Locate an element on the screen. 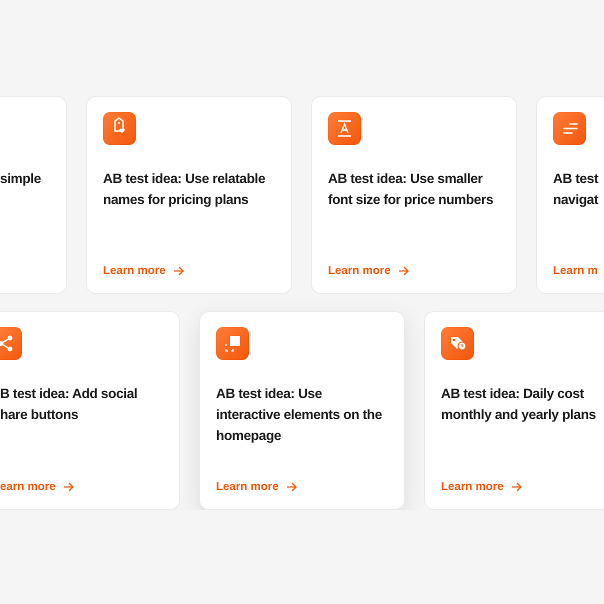 This screenshot has height=604, width=604. learn-more-link: earn more is located at coordinates (37, 487).